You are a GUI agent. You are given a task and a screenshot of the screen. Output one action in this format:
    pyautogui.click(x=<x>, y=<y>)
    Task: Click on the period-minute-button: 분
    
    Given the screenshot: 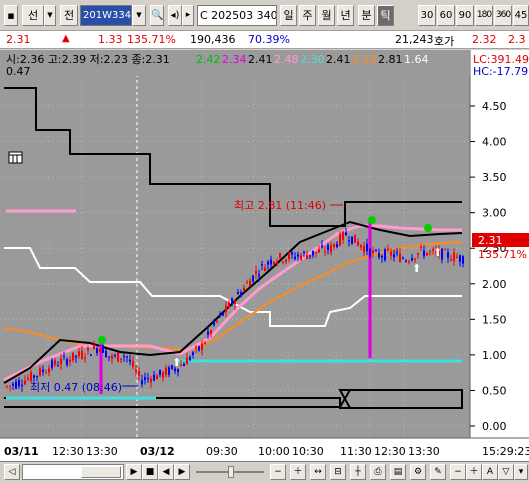 What is the action you would take?
    pyautogui.click(x=366, y=15)
    